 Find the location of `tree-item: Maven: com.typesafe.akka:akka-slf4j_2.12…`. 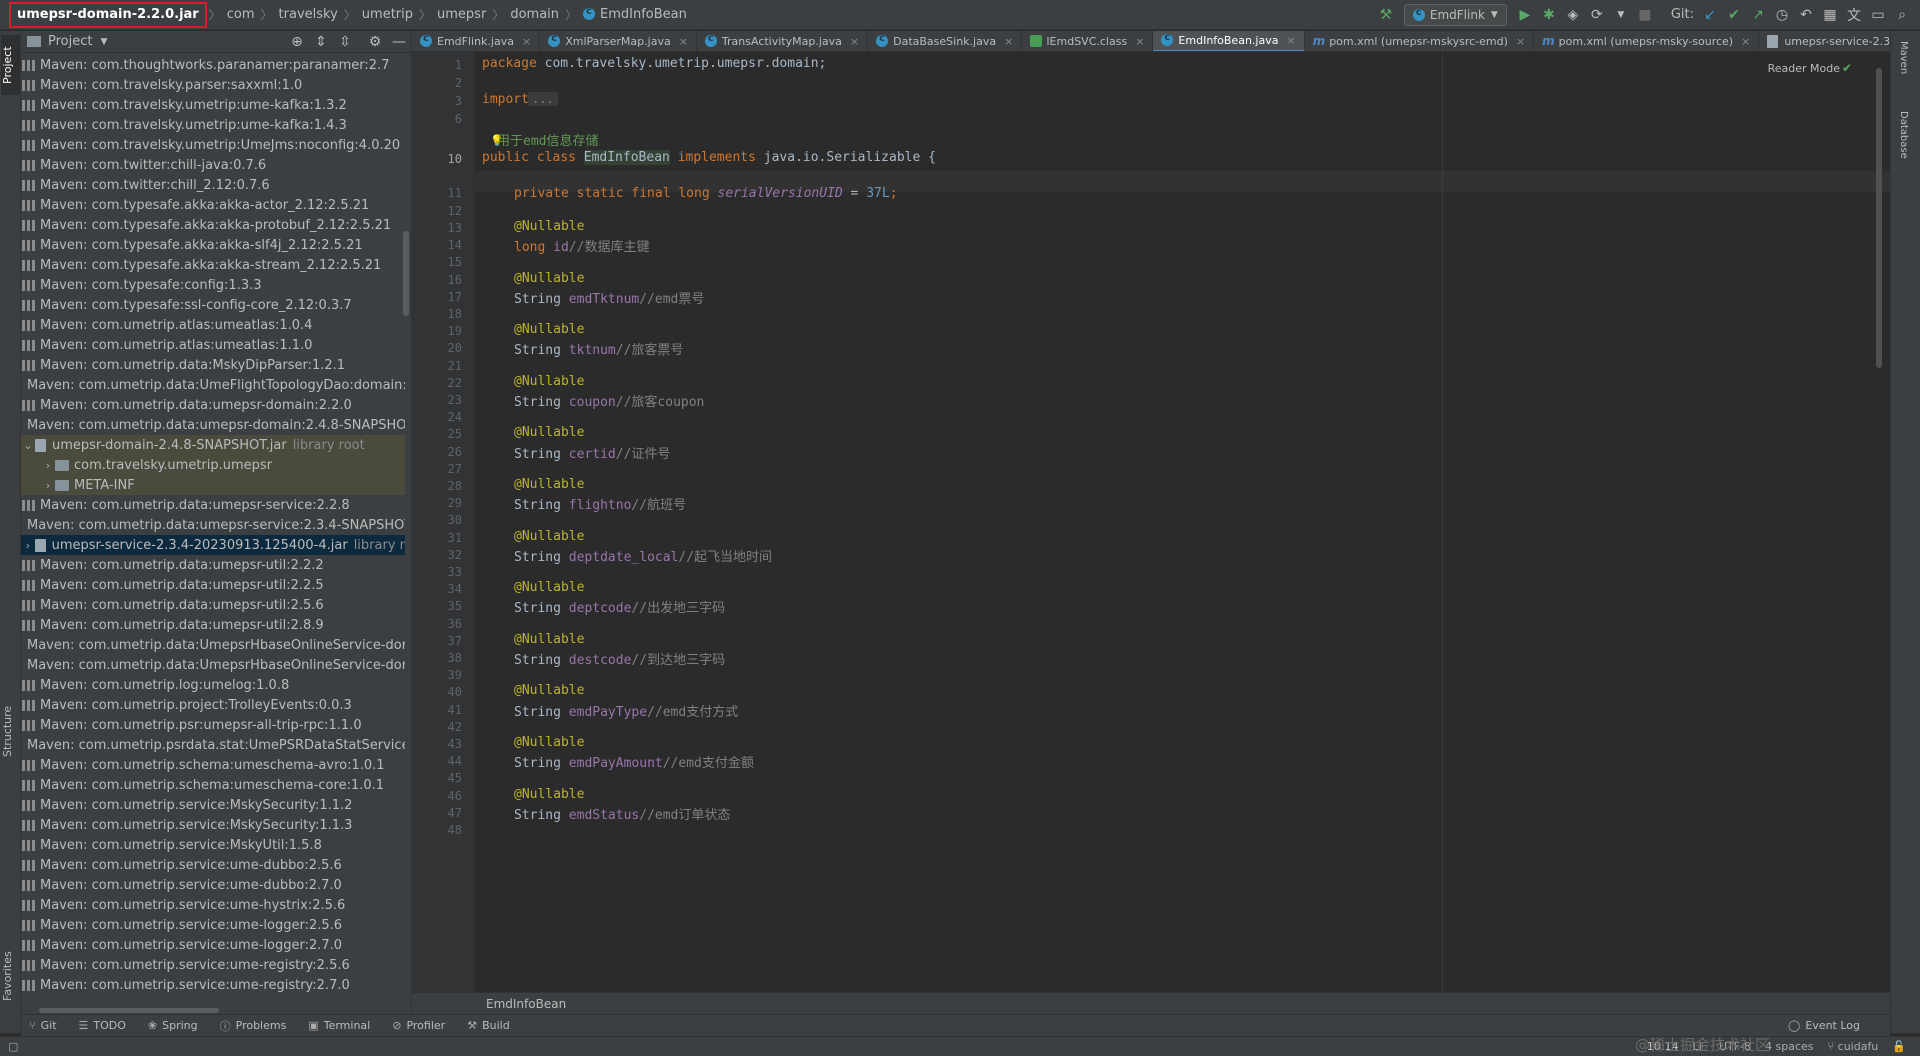

tree-item: Maven: com.typesafe.akka:akka-slf4j_2.12… is located at coordinates (213, 245).